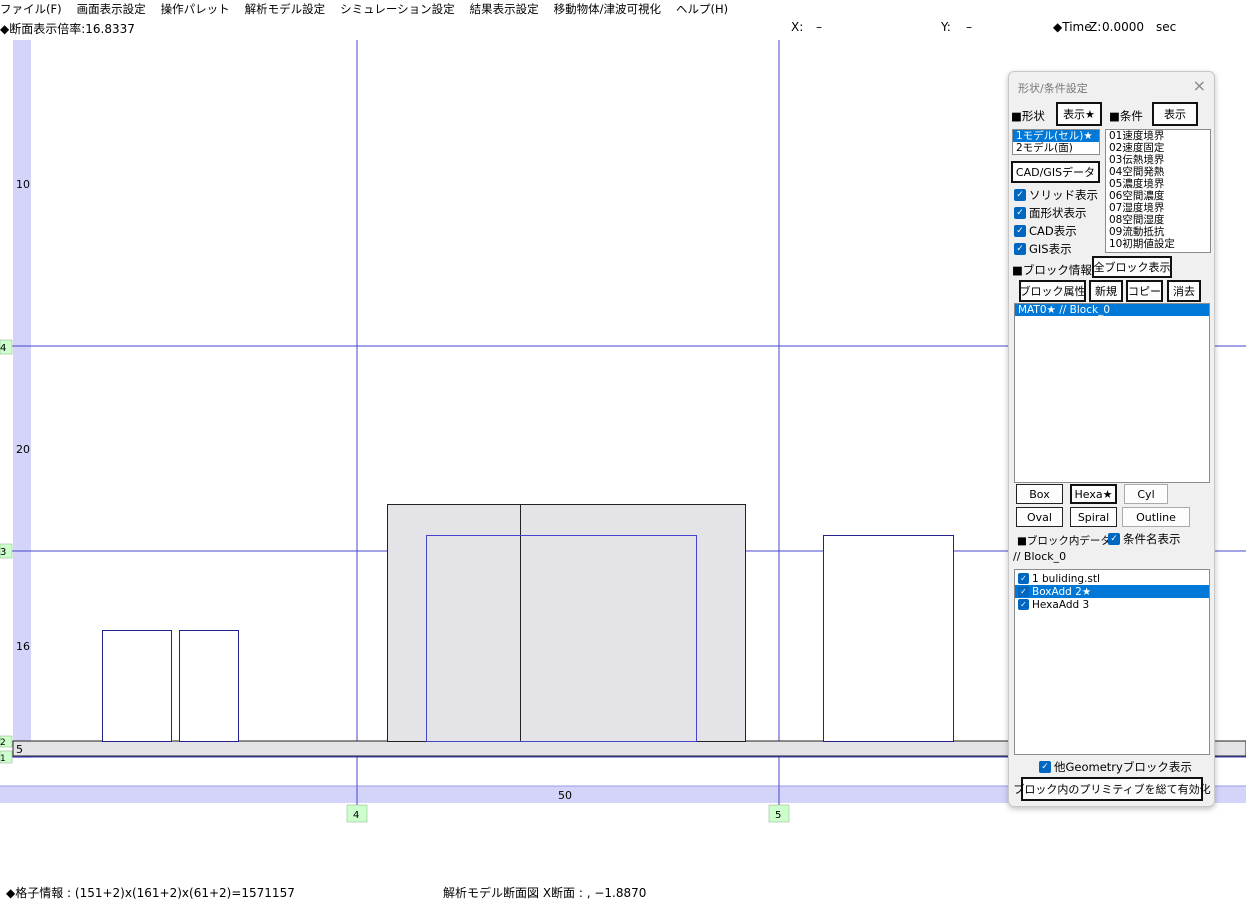 The width and height of the screenshot is (1246, 902). Describe the element at coordinates (34, 9) in the screenshot. I see `menu-file: ファイル(F)` at that location.